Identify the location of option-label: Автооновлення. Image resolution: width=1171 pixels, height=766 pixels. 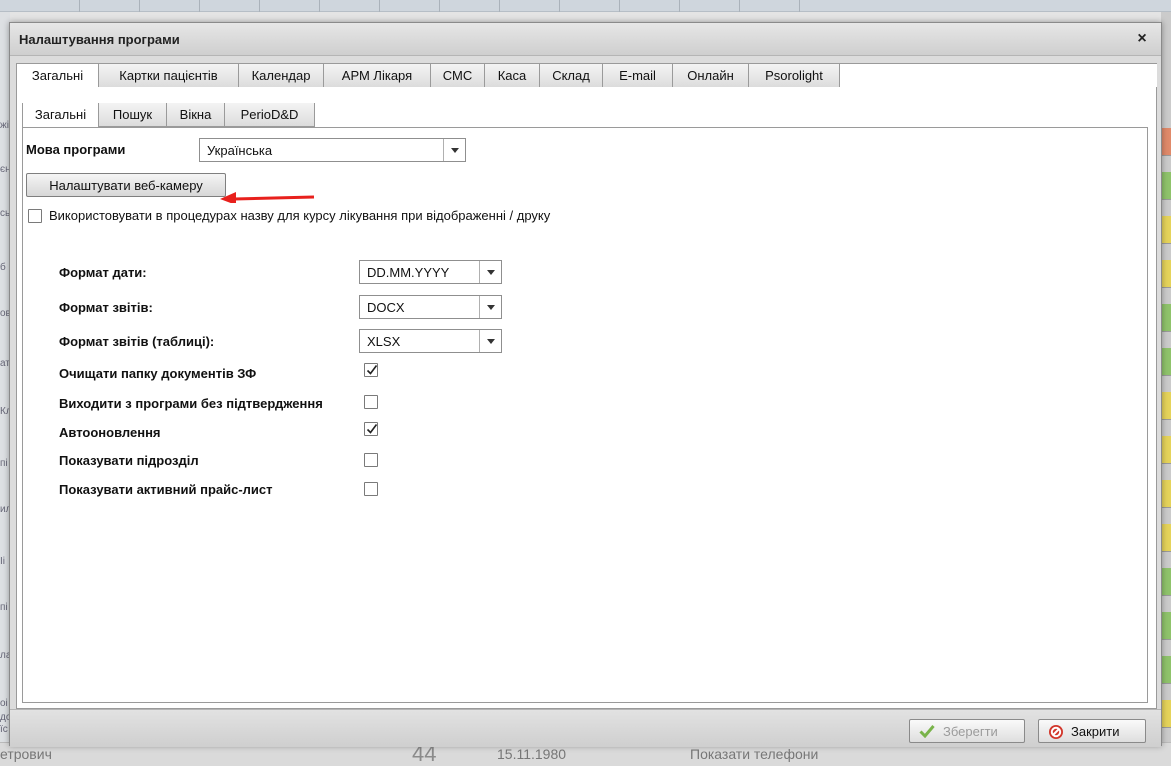
(110, 432).